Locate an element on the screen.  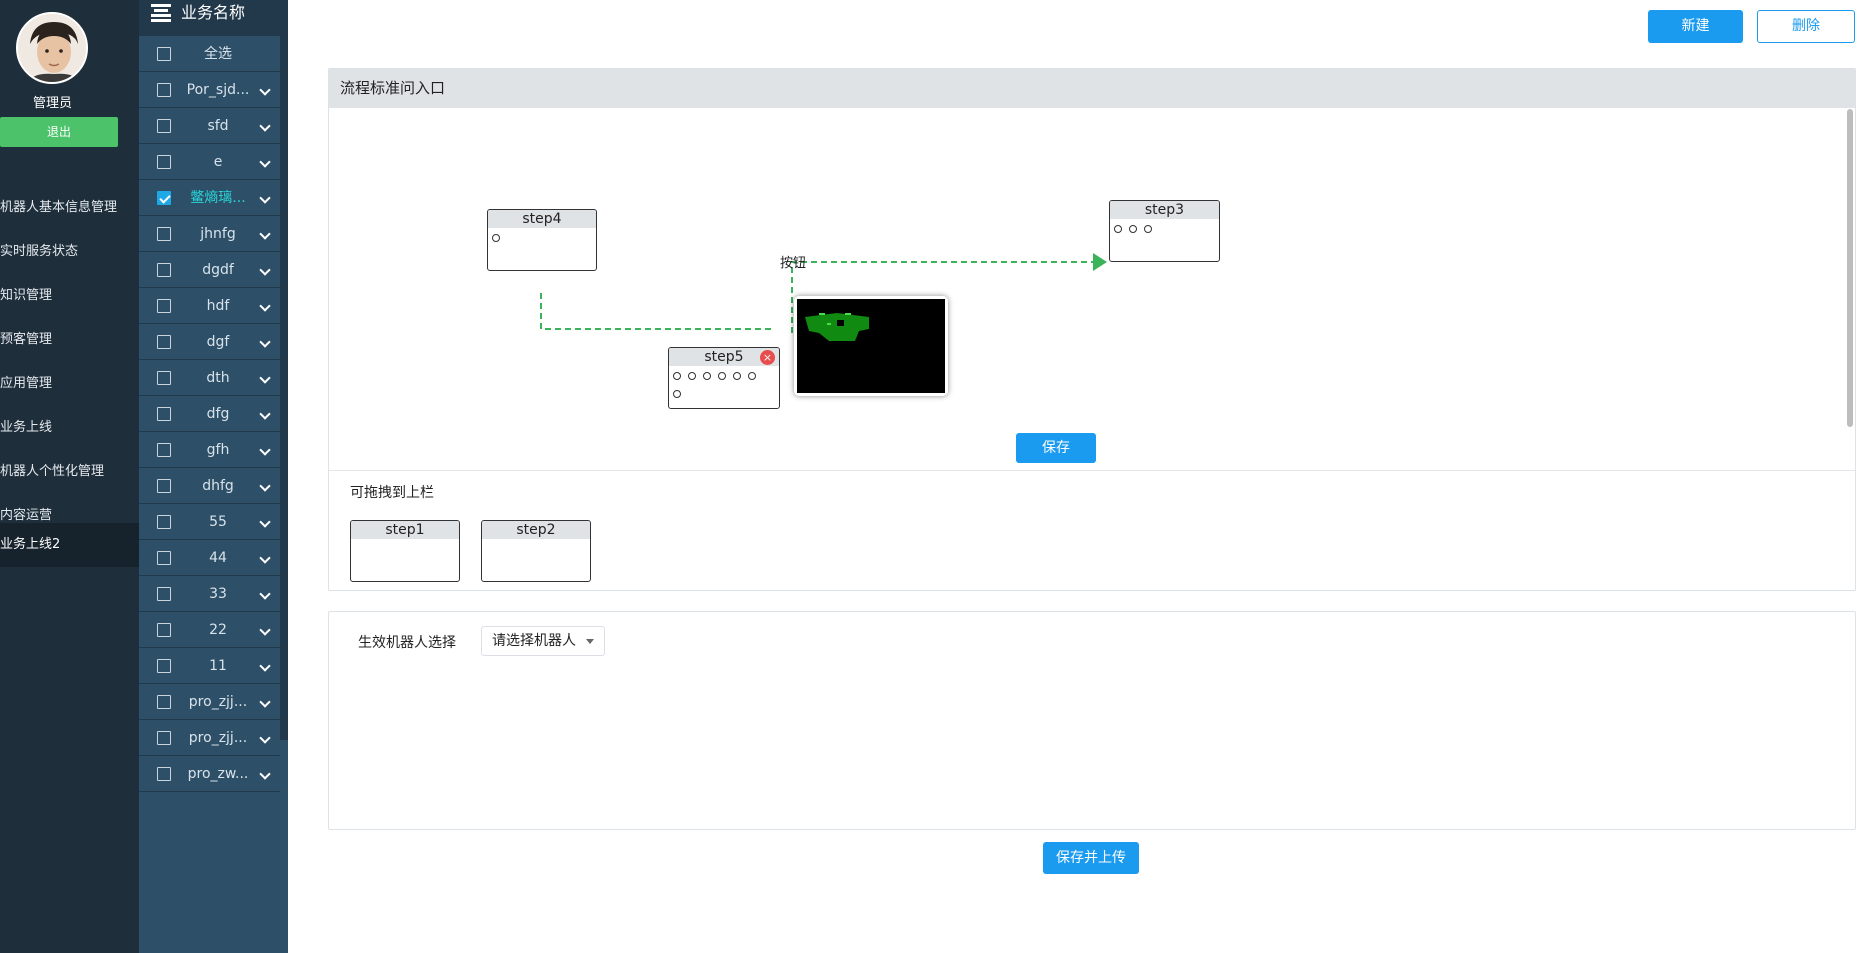
category-item: dhfg is located at coordinates (209, 486).